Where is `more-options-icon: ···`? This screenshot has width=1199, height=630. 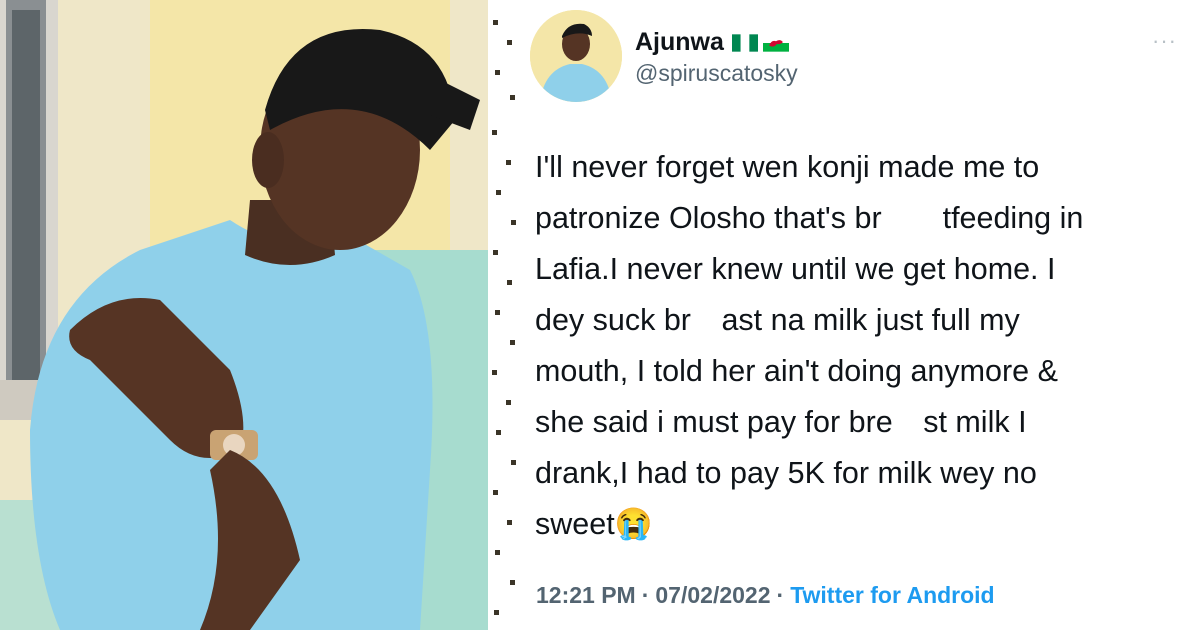
more-options-icon: ··· is located at coordinates (1164, 41).